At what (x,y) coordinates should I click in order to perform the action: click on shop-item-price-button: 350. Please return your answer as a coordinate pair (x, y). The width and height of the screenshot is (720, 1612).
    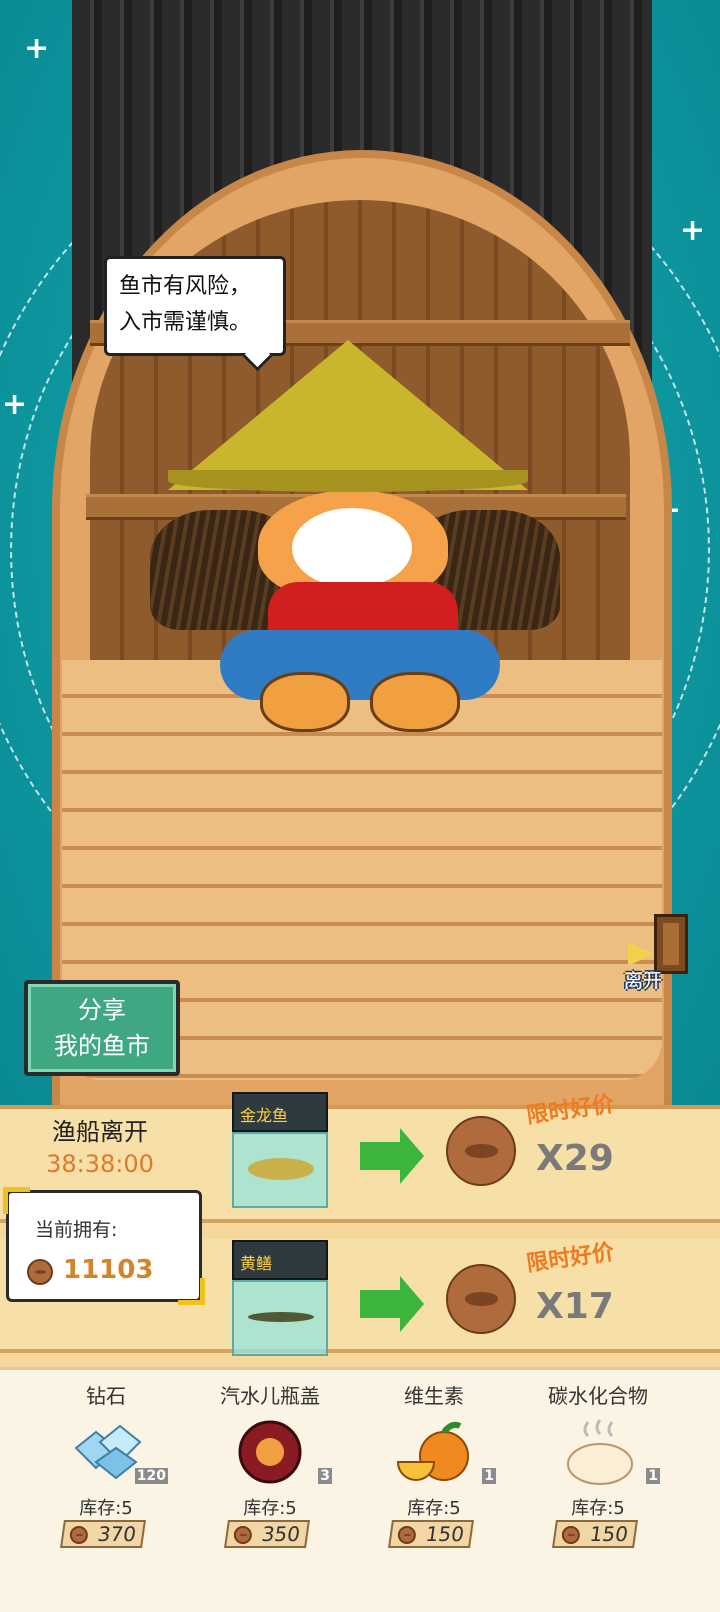
    Looking at the image, I should click on (267, 1534).